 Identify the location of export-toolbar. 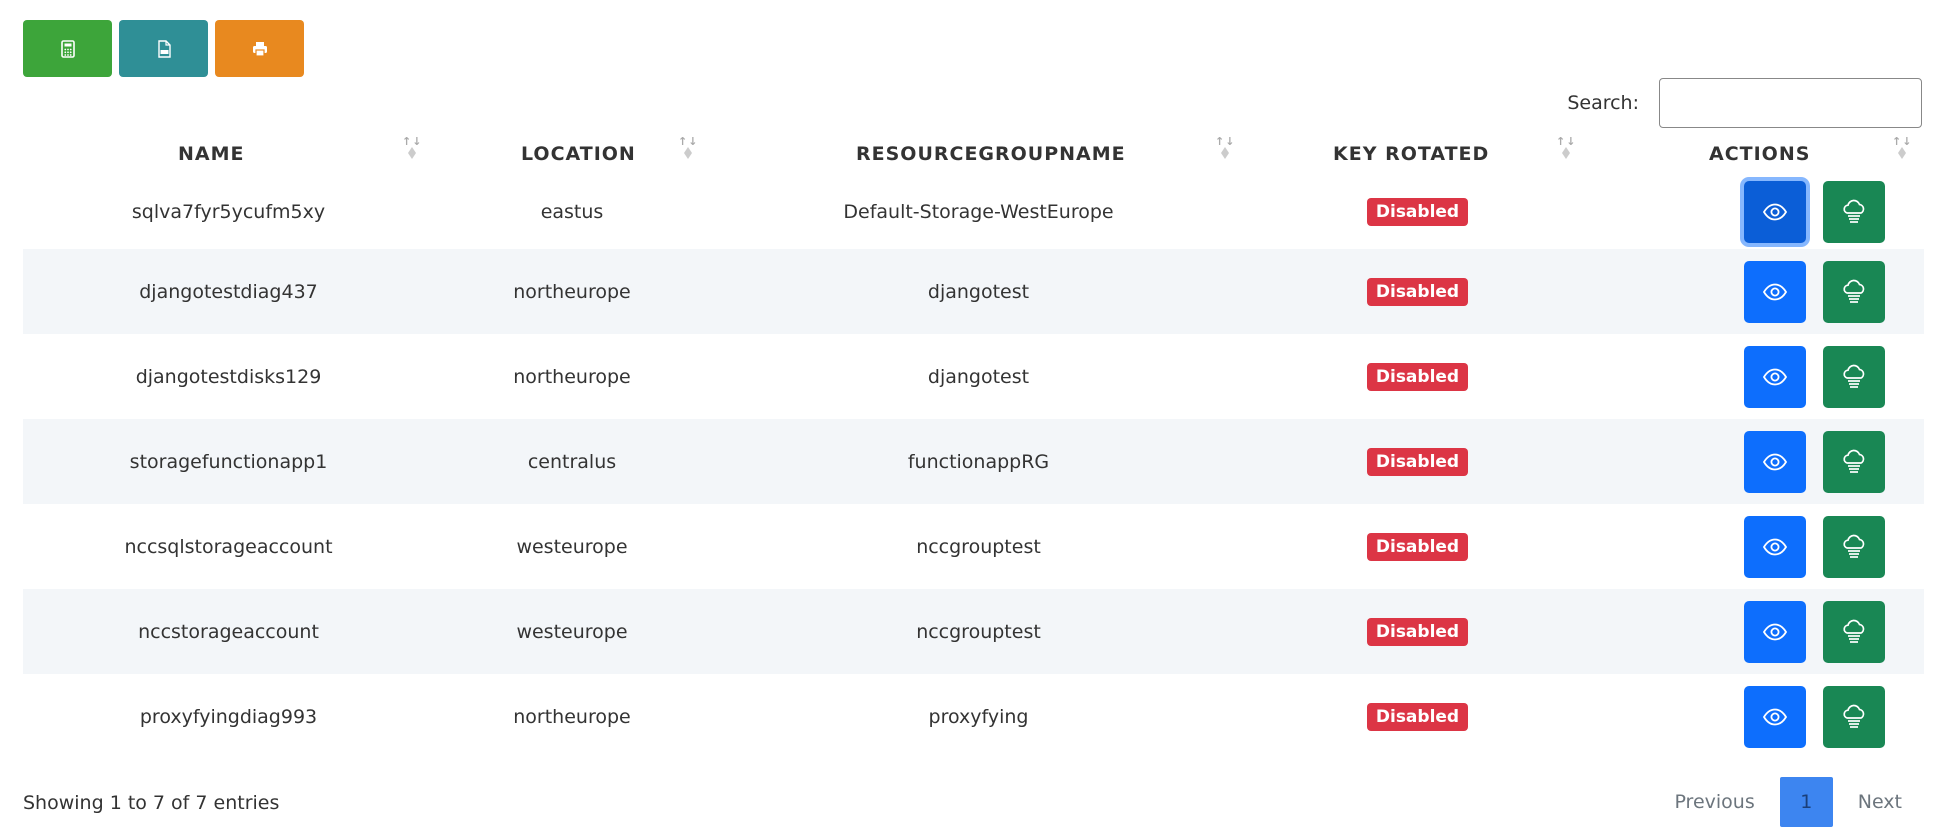
(163, 48).